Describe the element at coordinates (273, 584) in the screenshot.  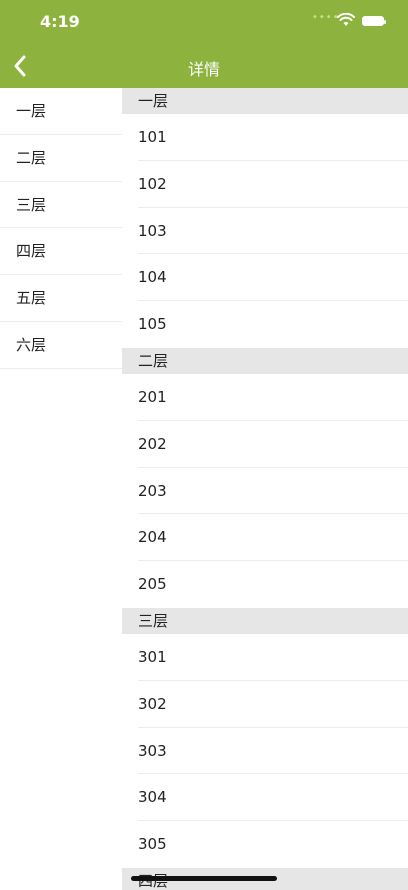
I see `room-row: 205` at that location.